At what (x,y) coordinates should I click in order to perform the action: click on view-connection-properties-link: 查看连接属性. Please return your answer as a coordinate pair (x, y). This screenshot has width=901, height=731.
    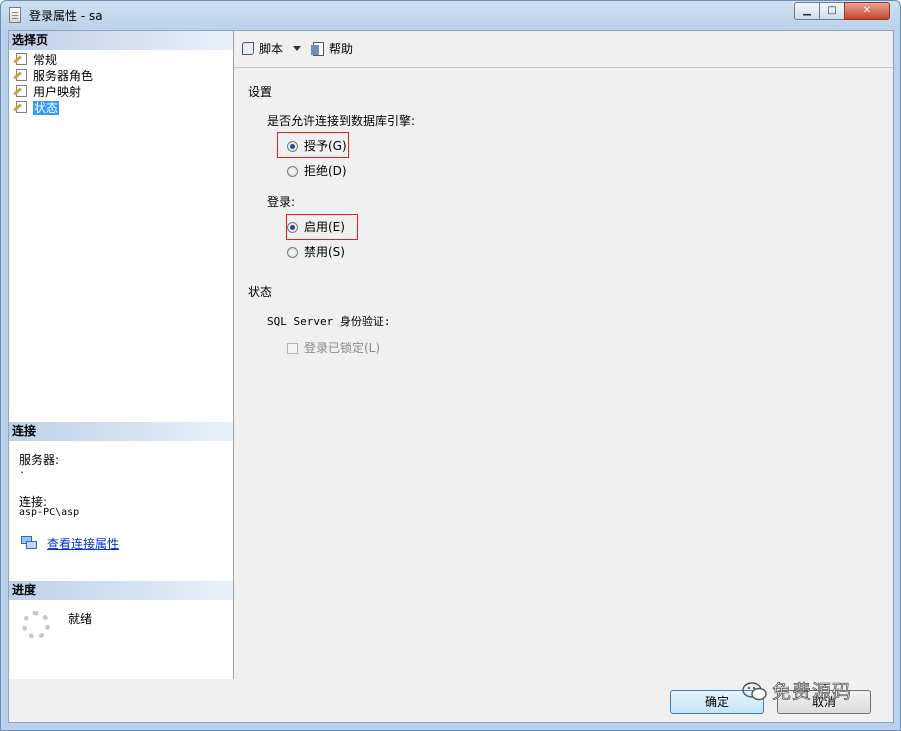
    Looking at the image, I should click on (83, 543).